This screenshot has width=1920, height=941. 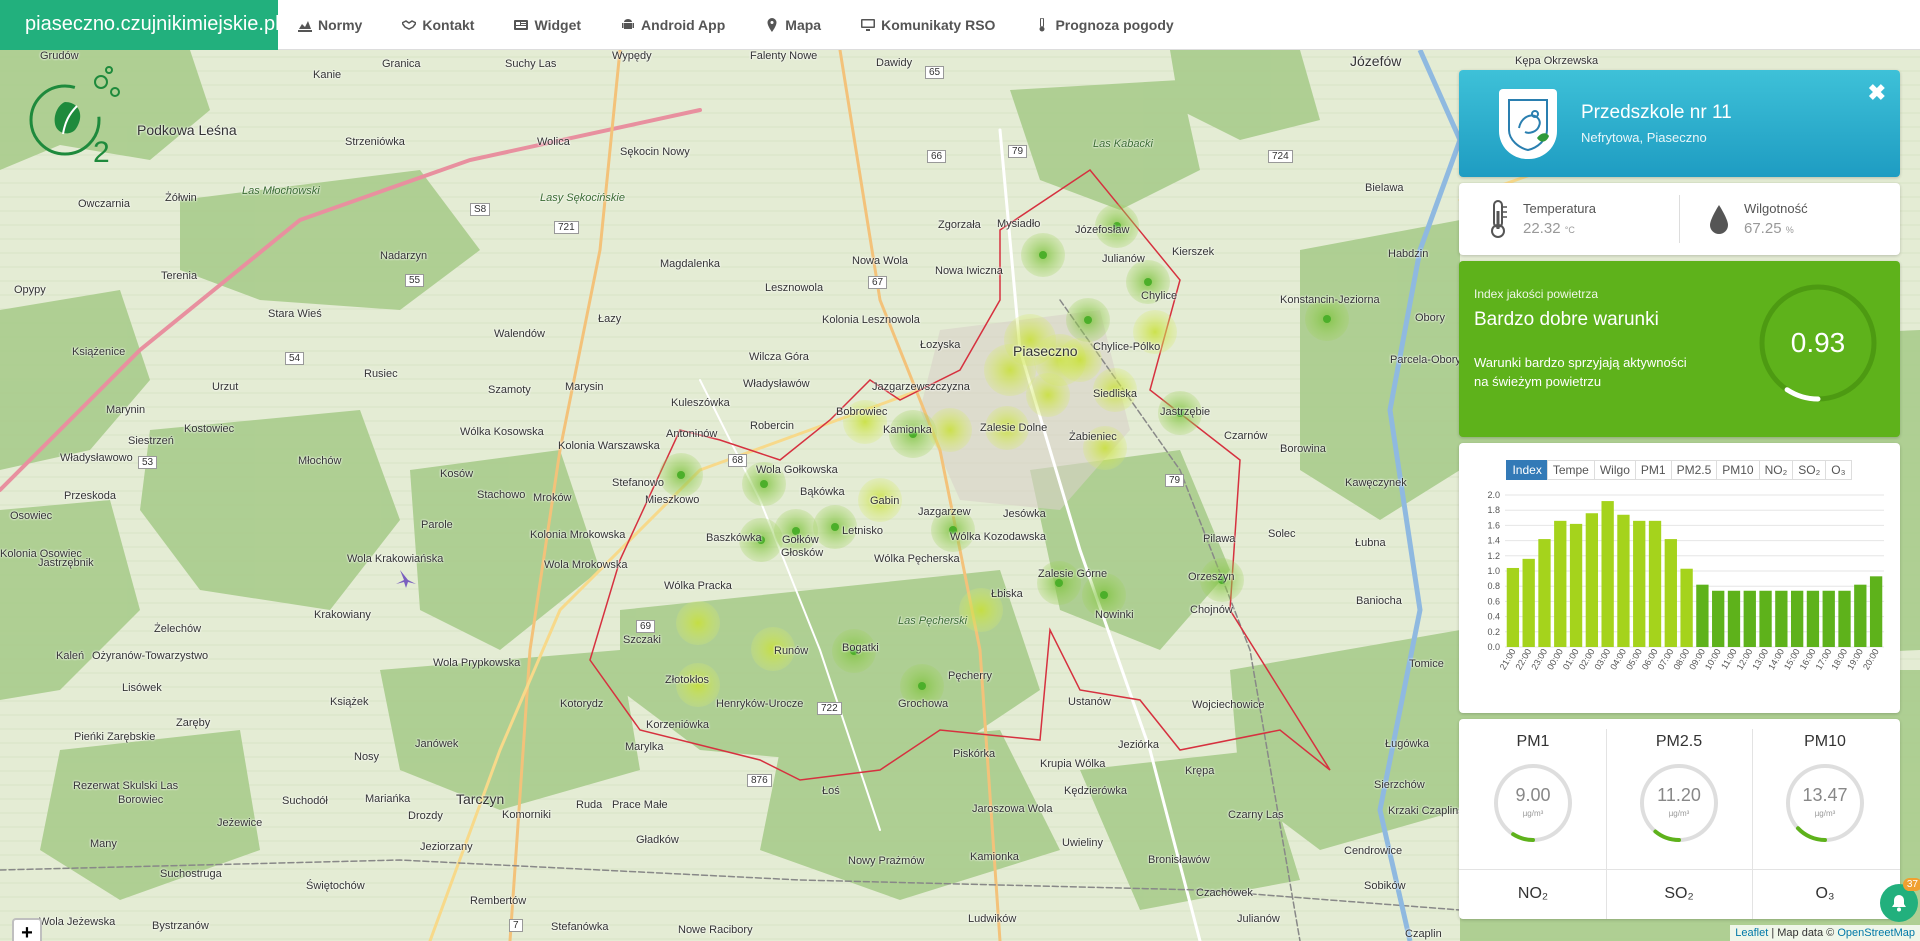 What do you see at coordinates (1694, 470) in the screenshot?
I see `tab-pm25: PM2.5` at bounding box center [1694, 470].